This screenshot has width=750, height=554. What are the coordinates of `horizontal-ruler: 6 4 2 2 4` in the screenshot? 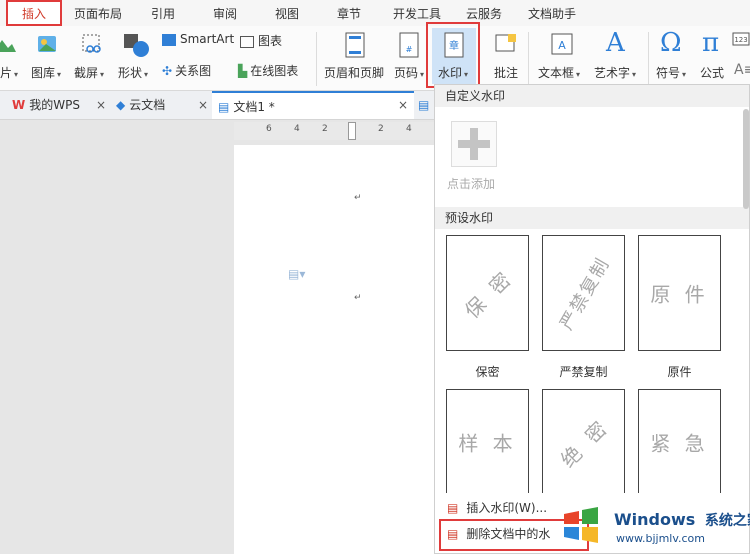 It's located at (334, 131).